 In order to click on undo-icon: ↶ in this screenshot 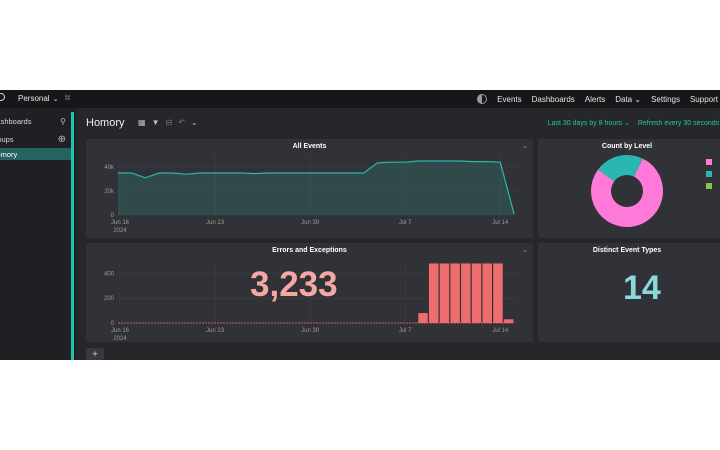, I will do `click(181, 122)`.